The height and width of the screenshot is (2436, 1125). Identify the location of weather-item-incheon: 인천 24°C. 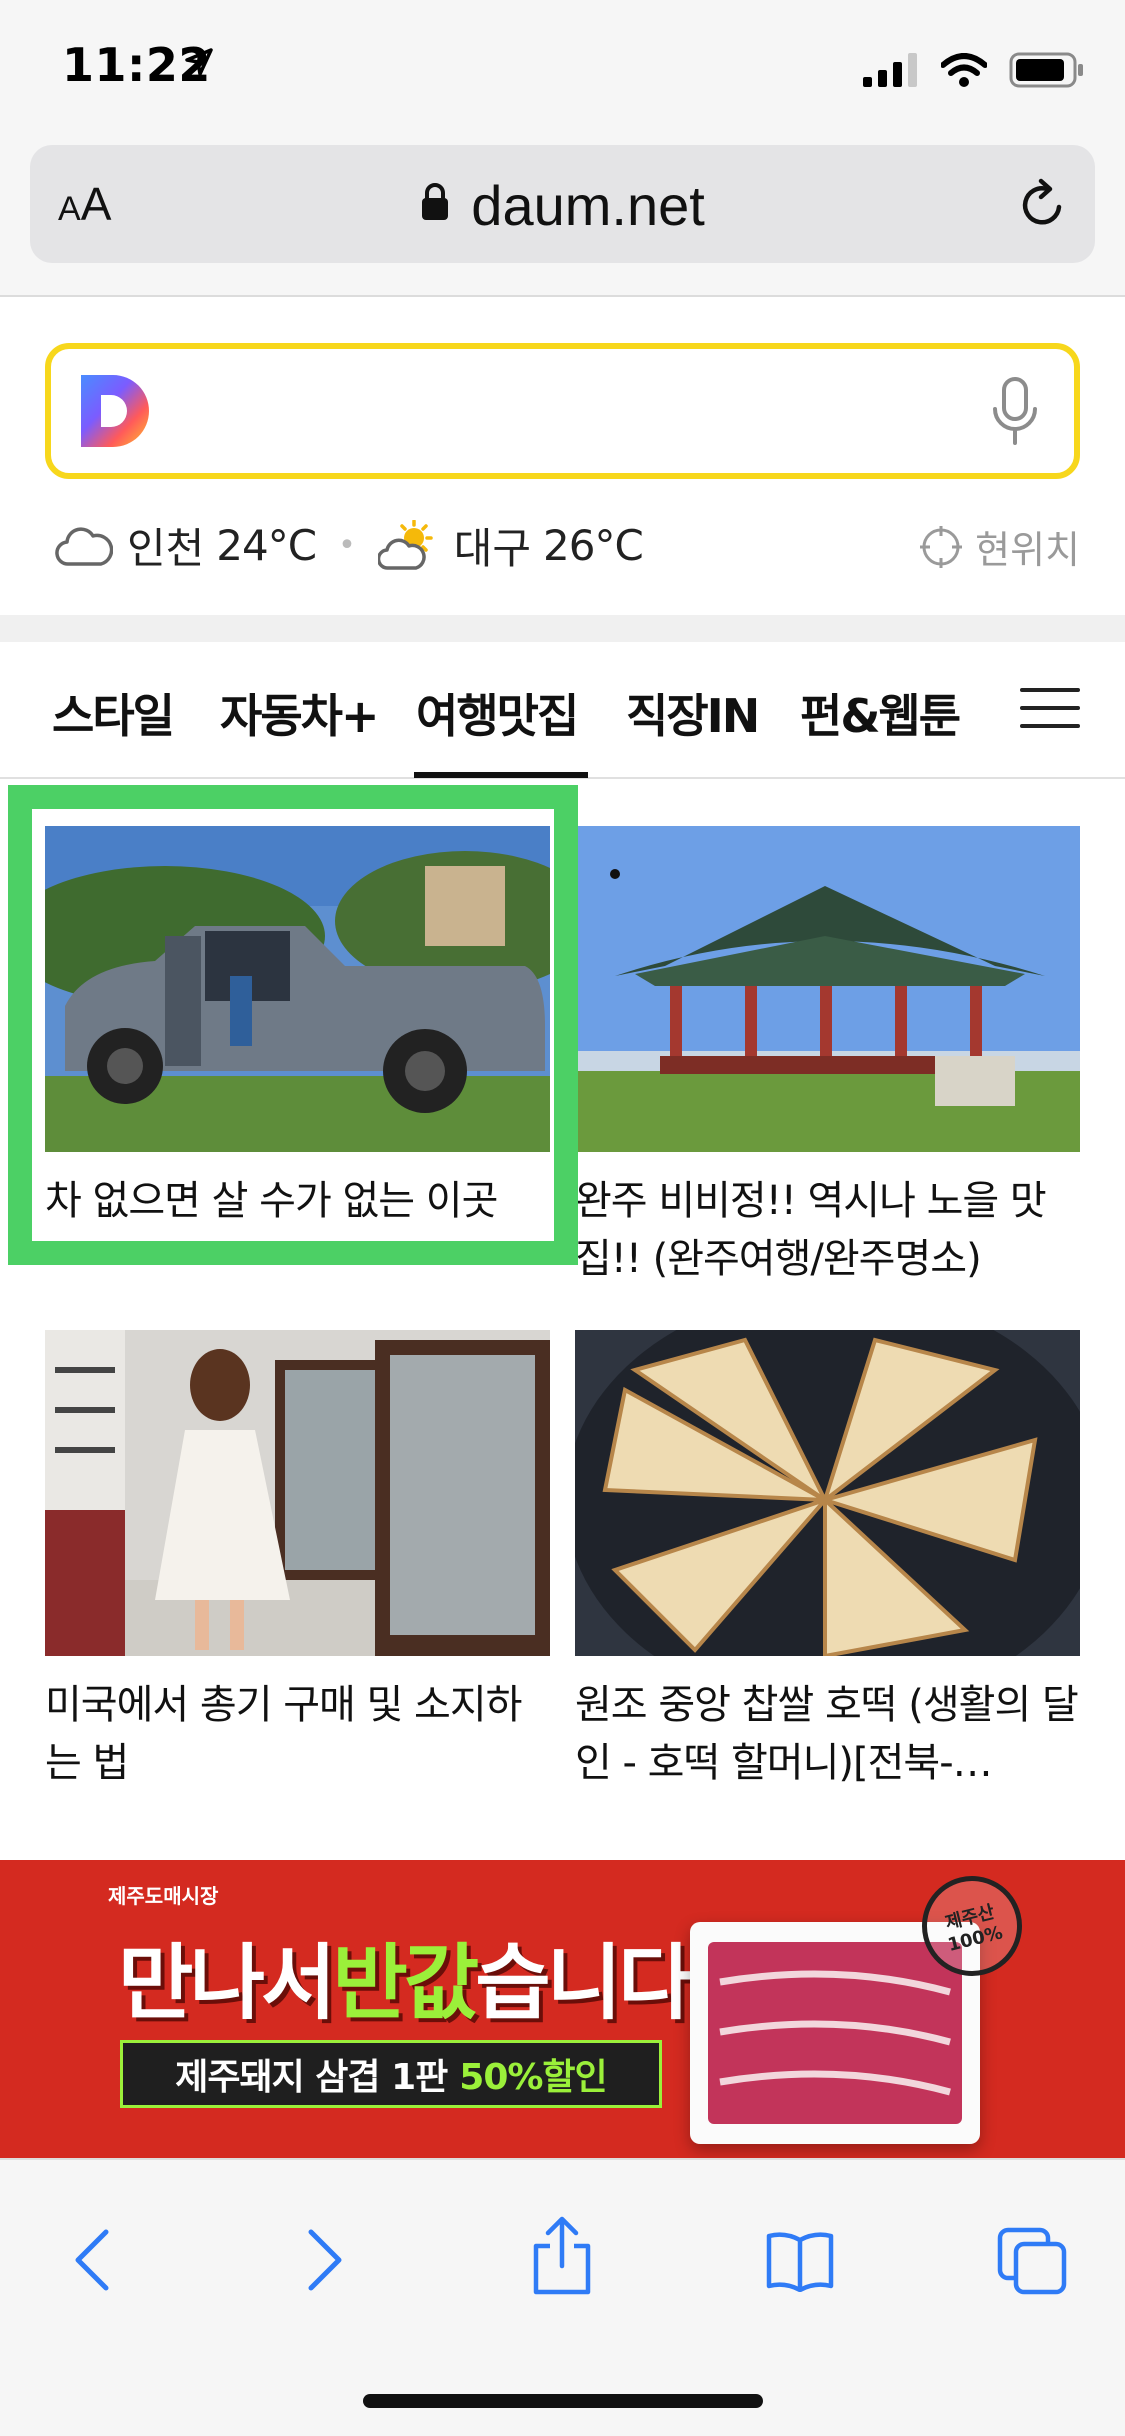
(186, 545).